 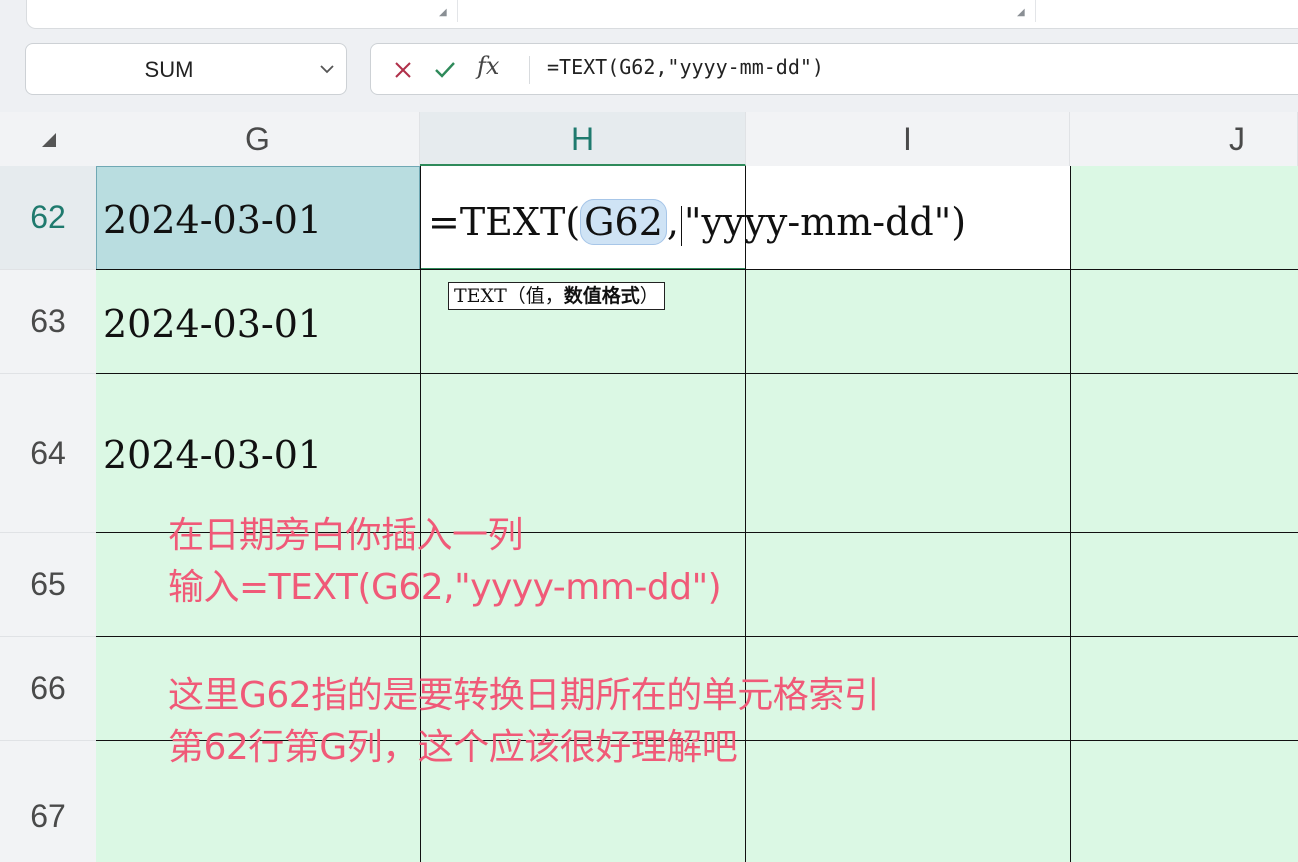 I want to click on chevron-down-icon, so click(x=327, y=69).